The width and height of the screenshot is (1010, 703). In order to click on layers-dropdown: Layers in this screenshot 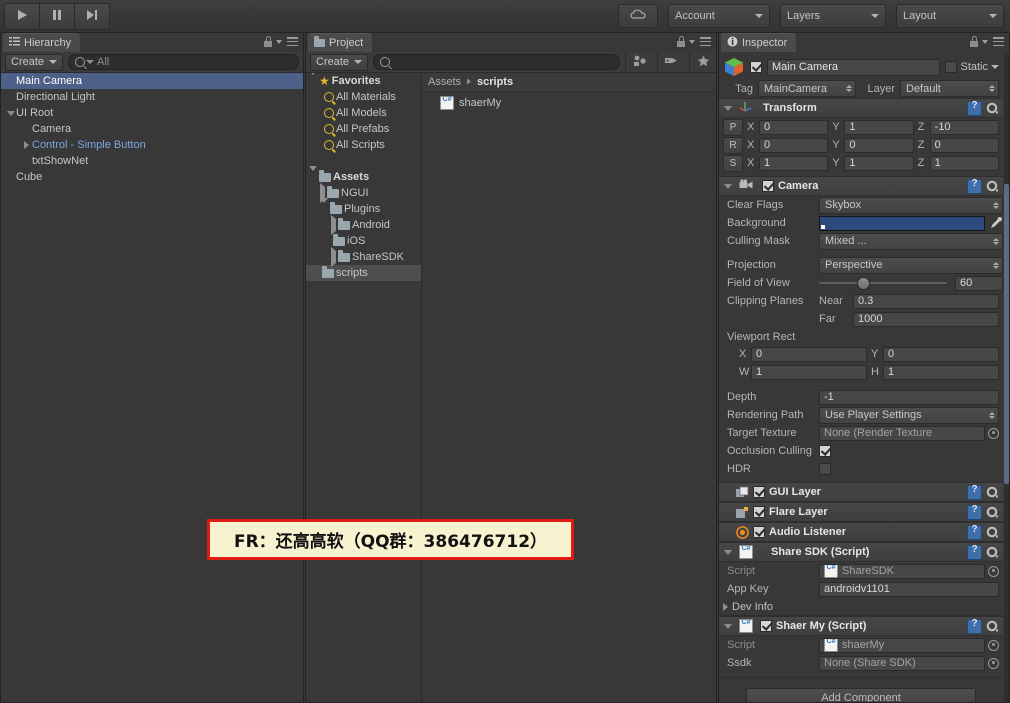, I will do `click(833, 15)`.